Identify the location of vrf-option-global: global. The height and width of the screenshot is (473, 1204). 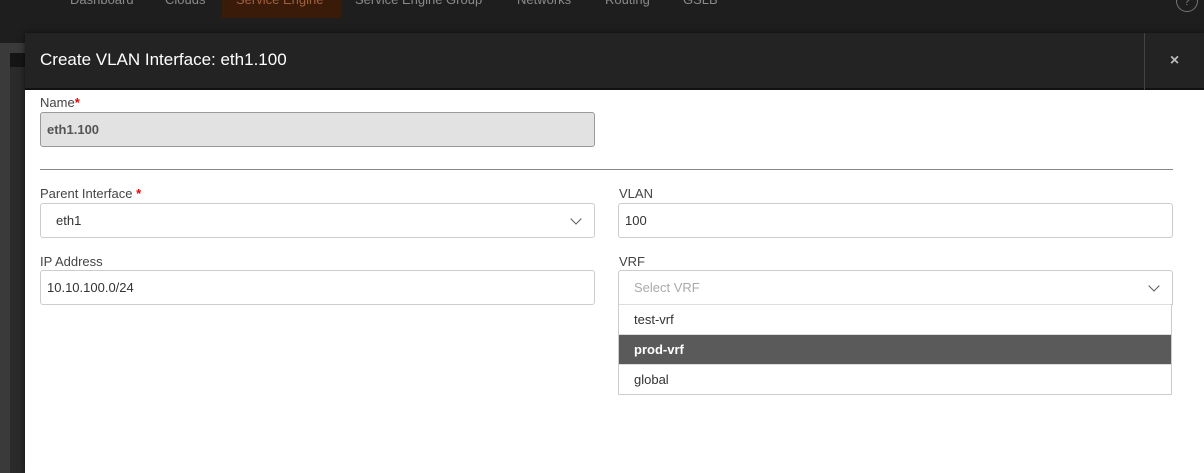
(895, 379).